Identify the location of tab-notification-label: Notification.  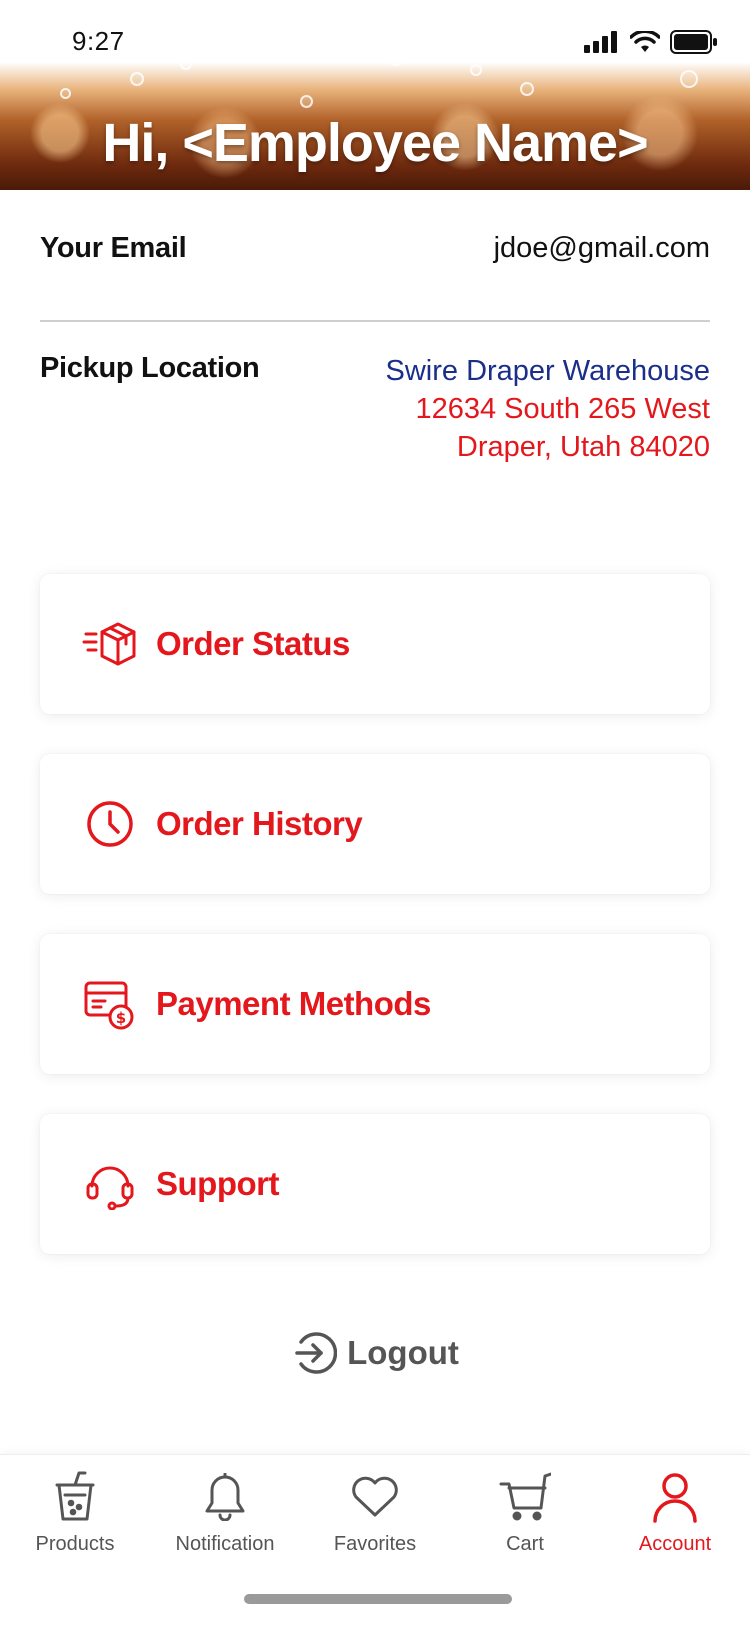
(225, 1544).